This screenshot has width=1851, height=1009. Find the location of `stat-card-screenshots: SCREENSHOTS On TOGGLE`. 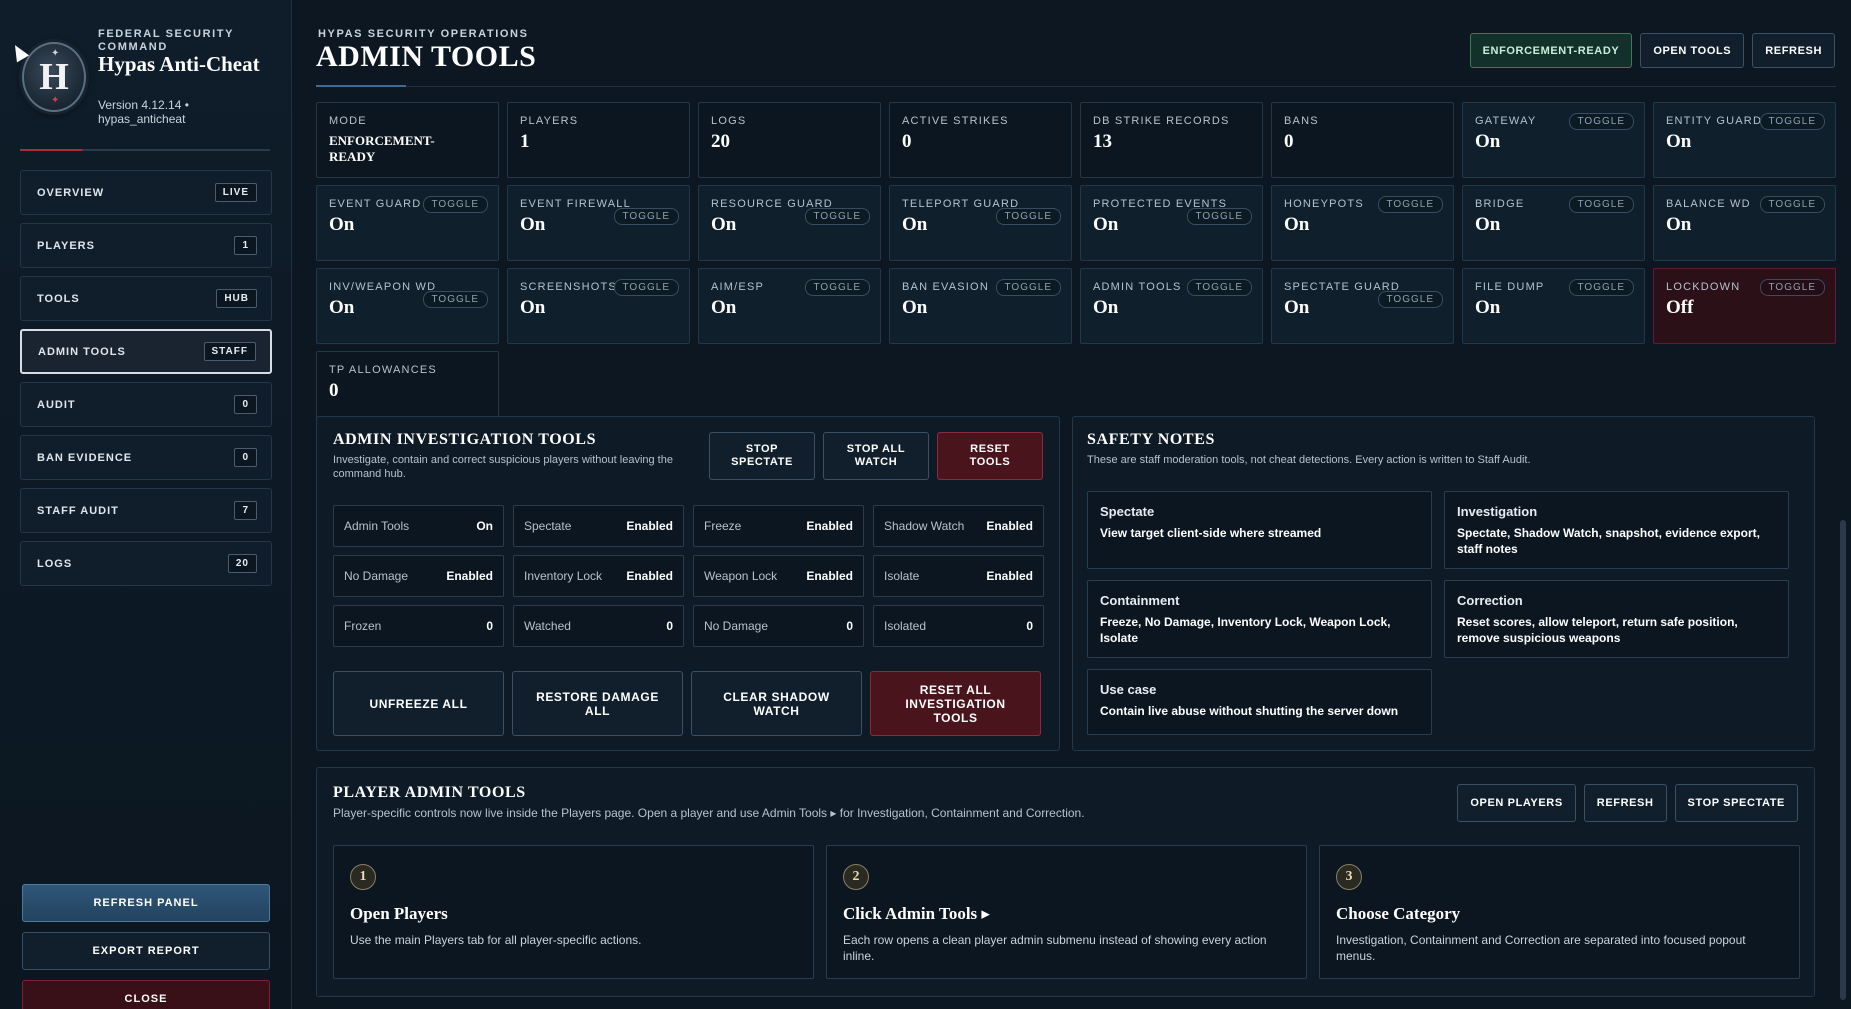

stat-card-screenshots: SCREENSHOTS On TOGGLE is located at coordinates (598, 306).